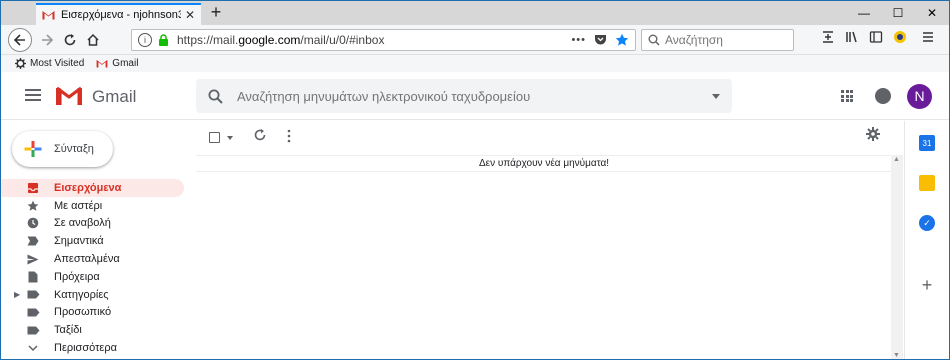  I want to click on sidebar-item-sent: Απεσταλμένα, so click(96, 259).